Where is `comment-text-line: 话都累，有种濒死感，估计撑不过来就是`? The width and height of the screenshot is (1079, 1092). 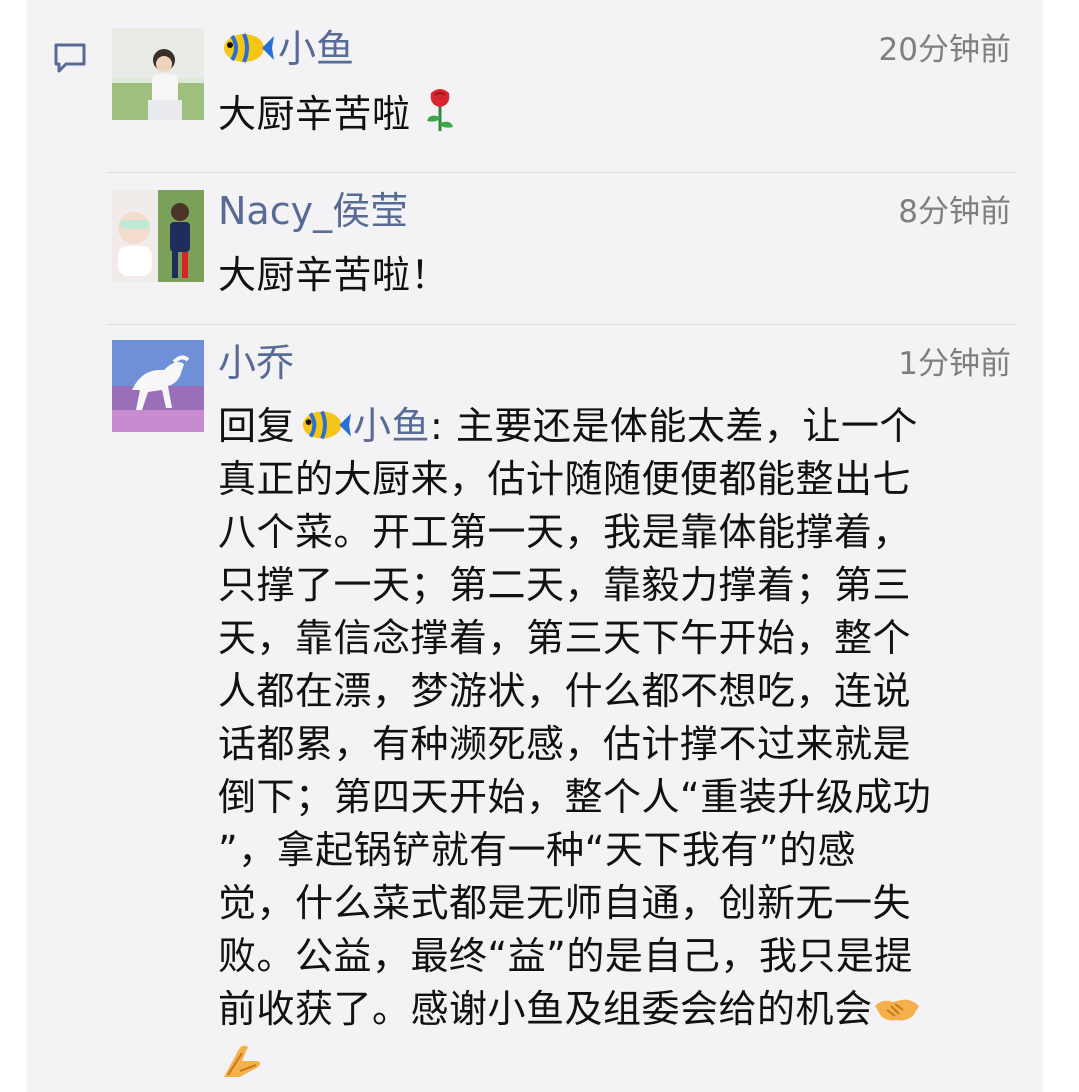
comment-text-line: 话都累，有种濒死感，估计撑不过来就是 is located at coordinates (565, 744).